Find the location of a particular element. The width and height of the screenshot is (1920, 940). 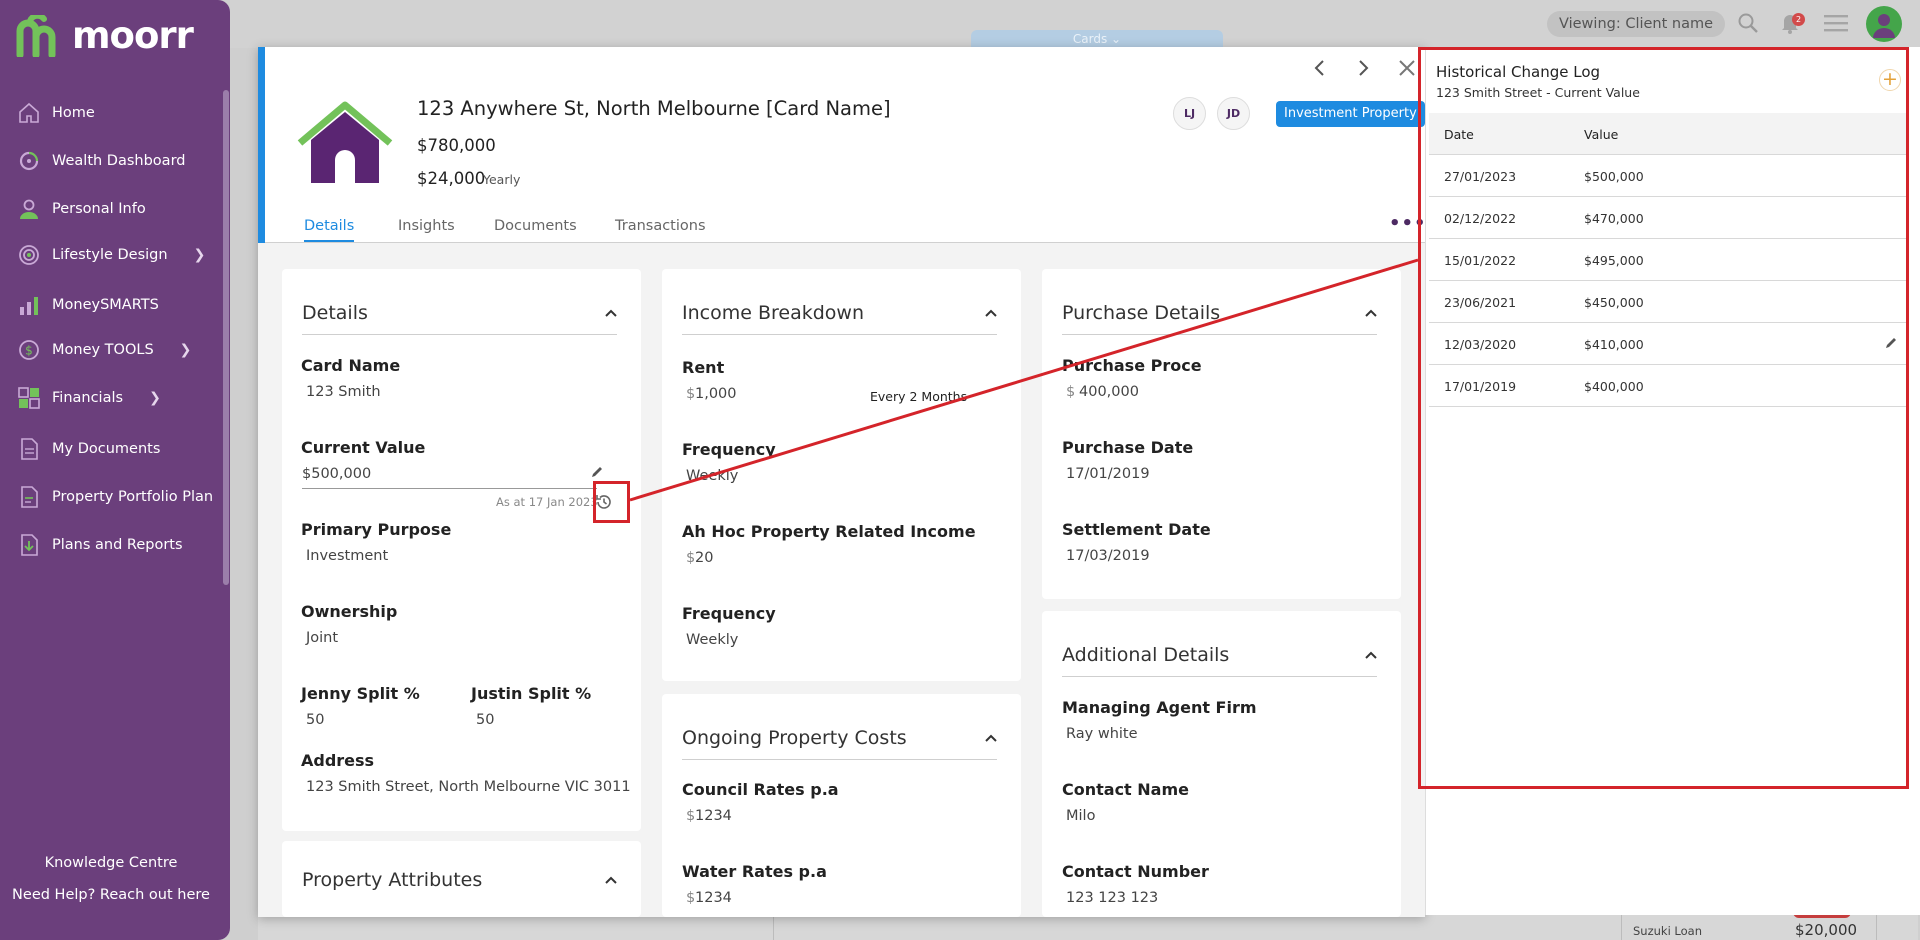

annotation-connector is located at coordinates (1024, 380).